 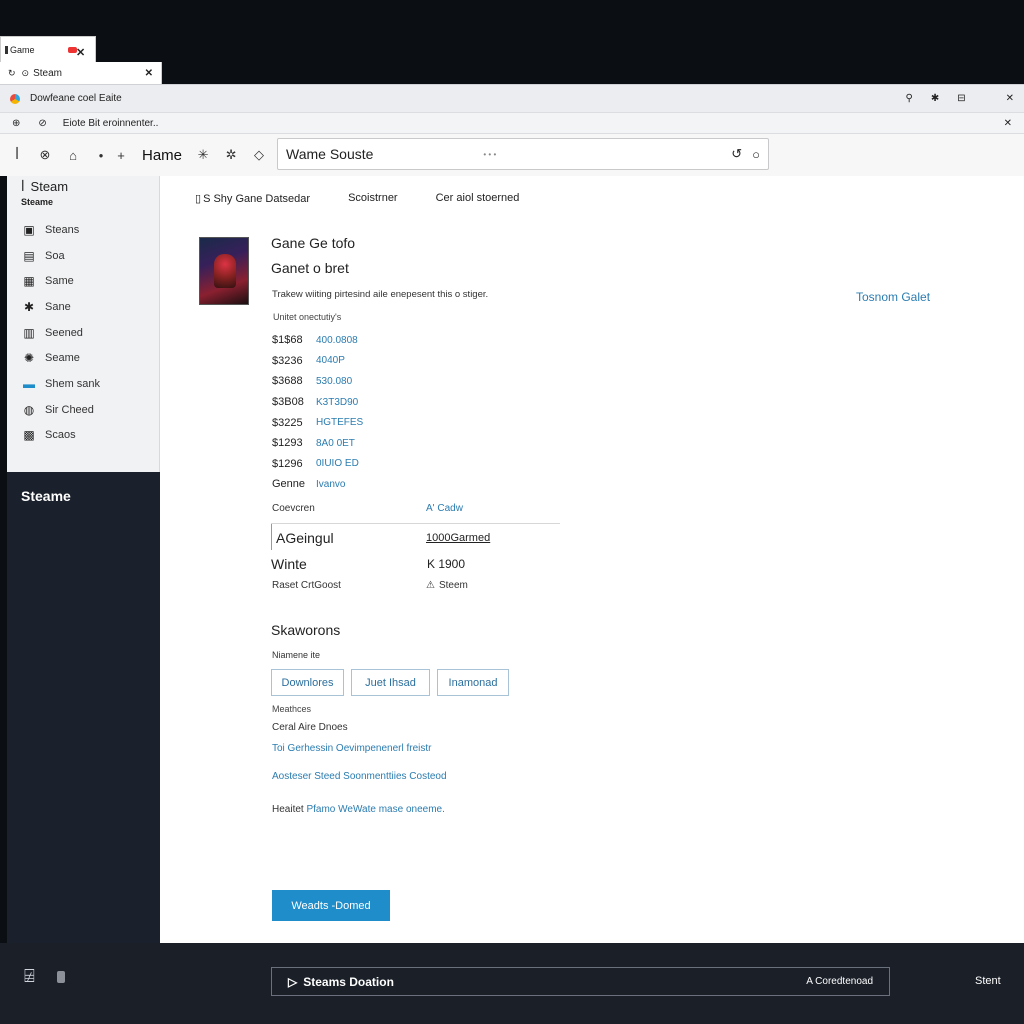 What do you see at coordinates (337, 402) in the screenshot?
I see `price-link: K3T3D90` at bounding box center [337, 402].